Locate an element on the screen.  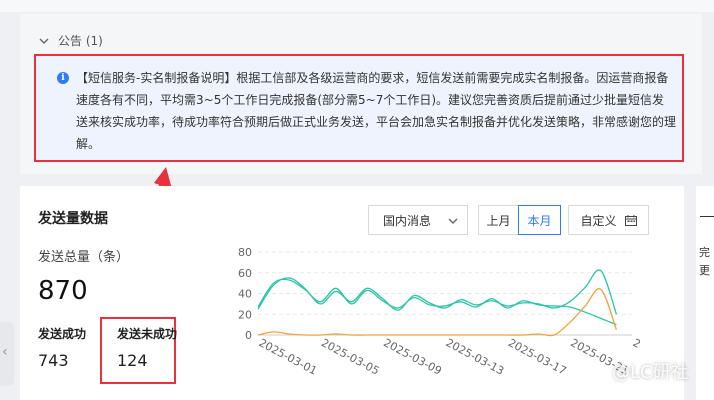
this-month-button: 本月 is located at coordinates (539, 220).